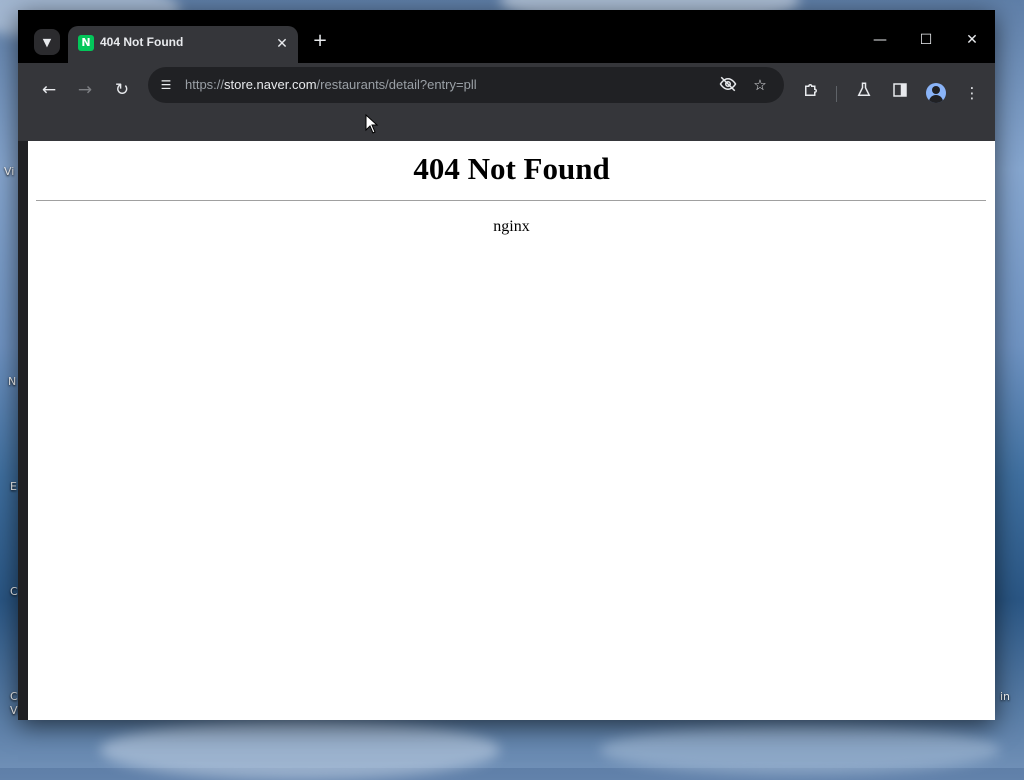  Describe the element at coordinates (12, 381) in the screenshot. I see `desktop-icon-label: N` at that location.